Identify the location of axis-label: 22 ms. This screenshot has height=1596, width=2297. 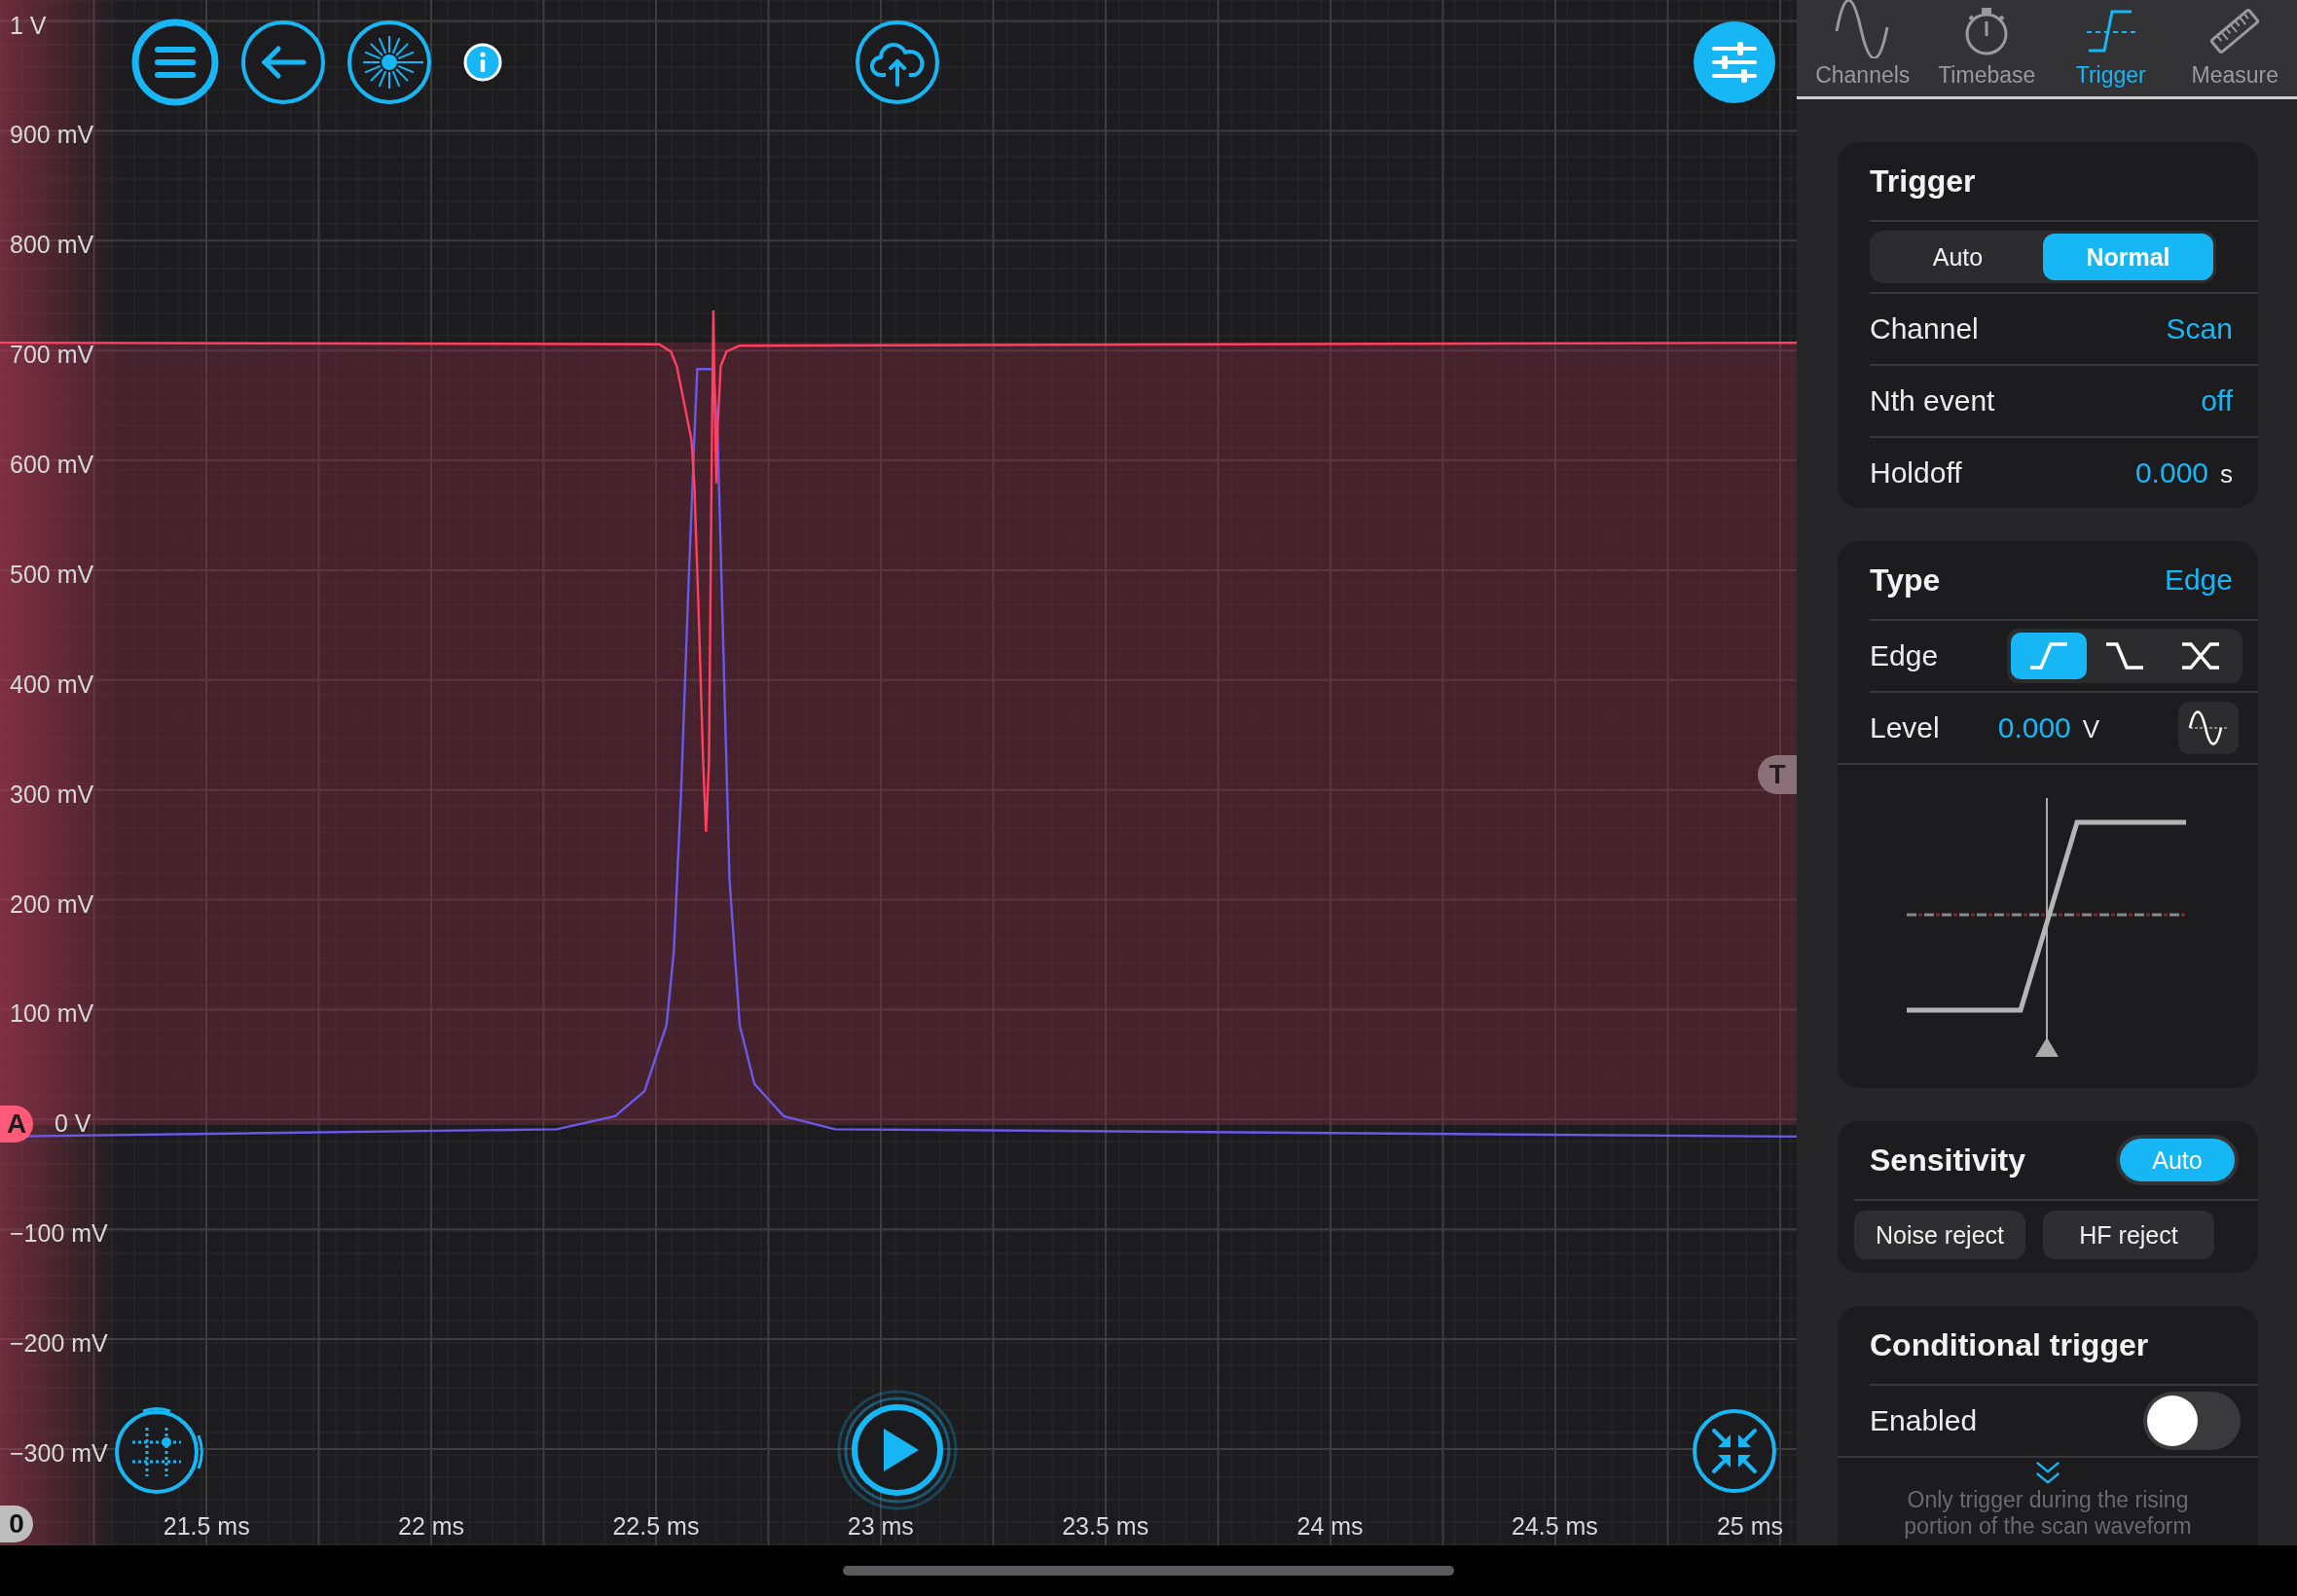
(432, 1526).